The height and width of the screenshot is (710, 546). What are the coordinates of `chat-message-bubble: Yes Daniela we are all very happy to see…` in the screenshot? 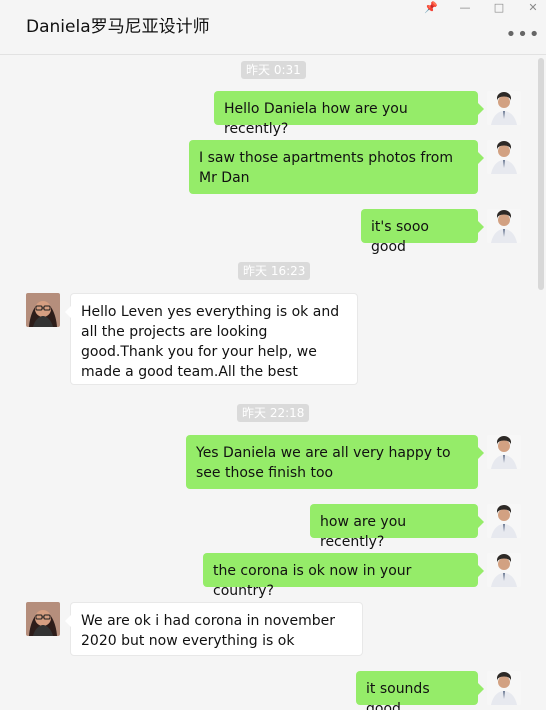 It's located at (335, 462).